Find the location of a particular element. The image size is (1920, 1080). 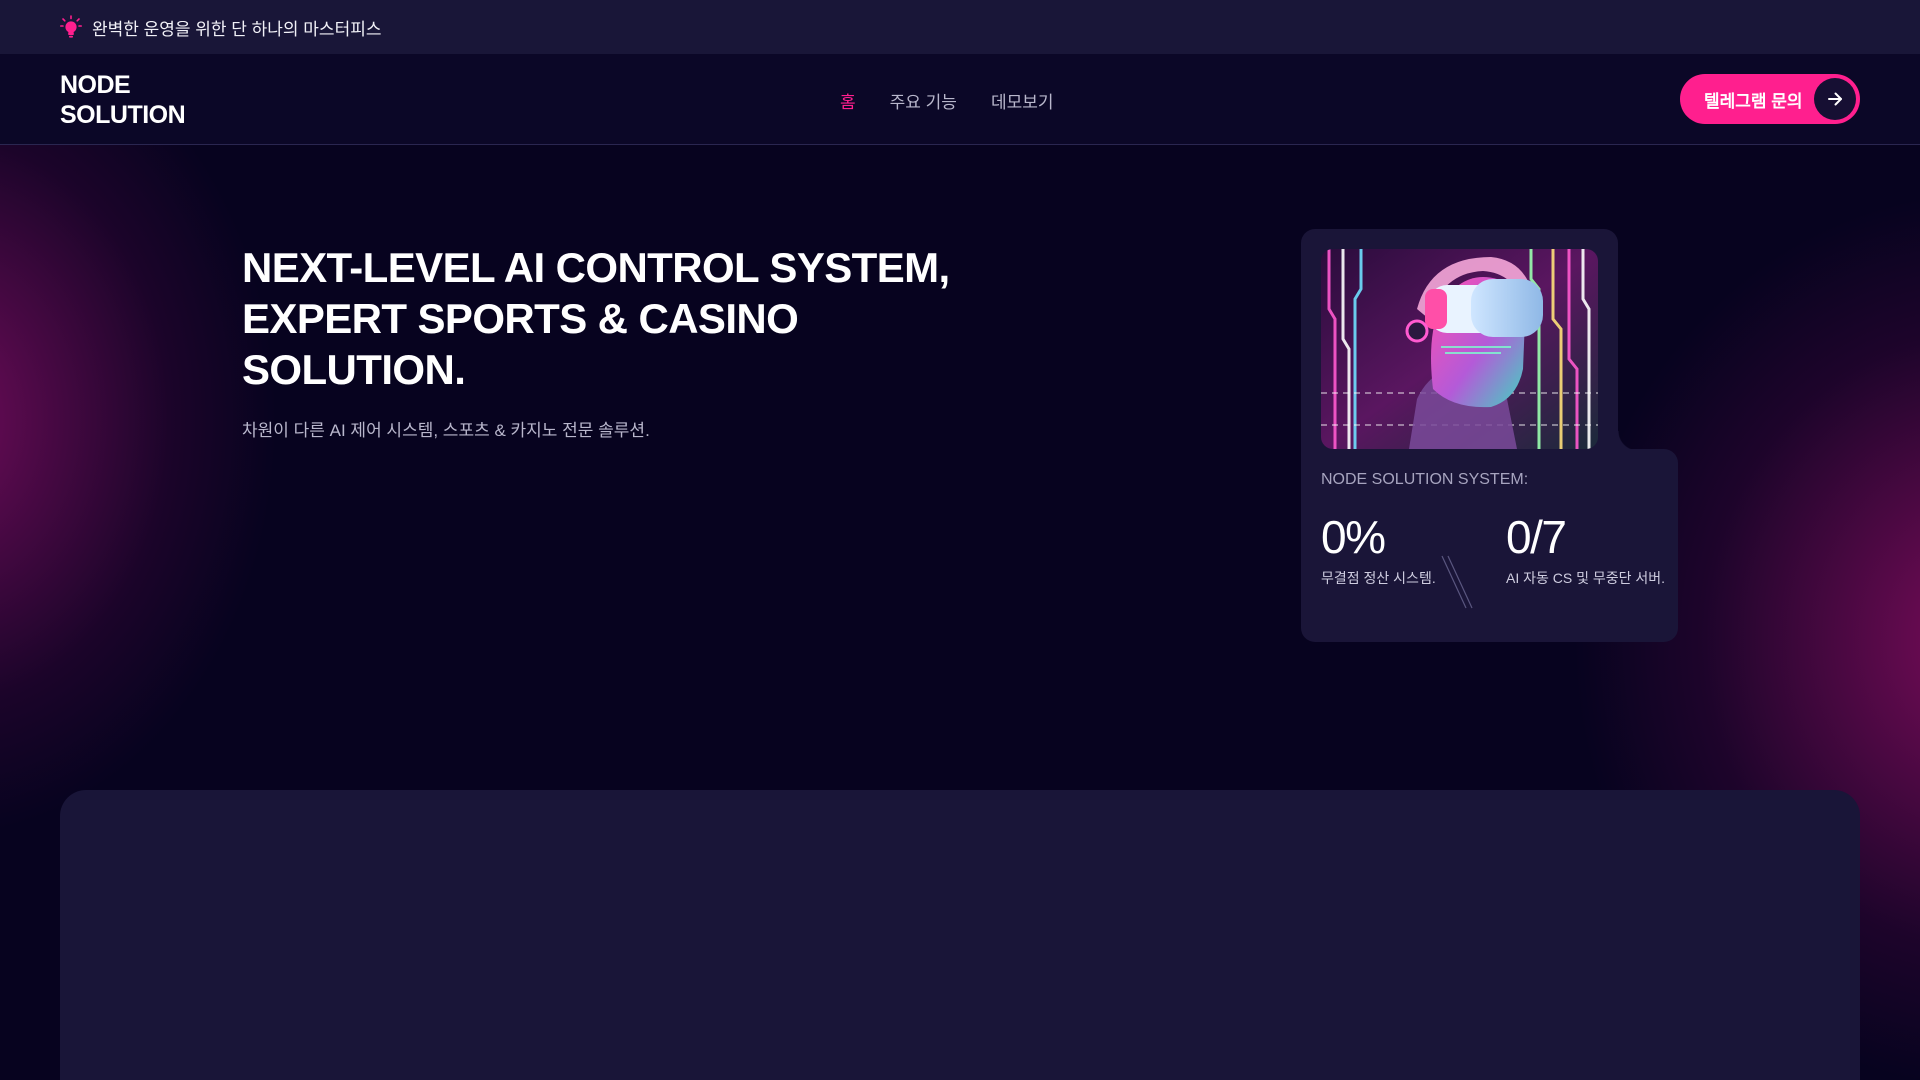

main-nav: 홈 주요 기능 데모보기 is located at coordinates (947, 100).